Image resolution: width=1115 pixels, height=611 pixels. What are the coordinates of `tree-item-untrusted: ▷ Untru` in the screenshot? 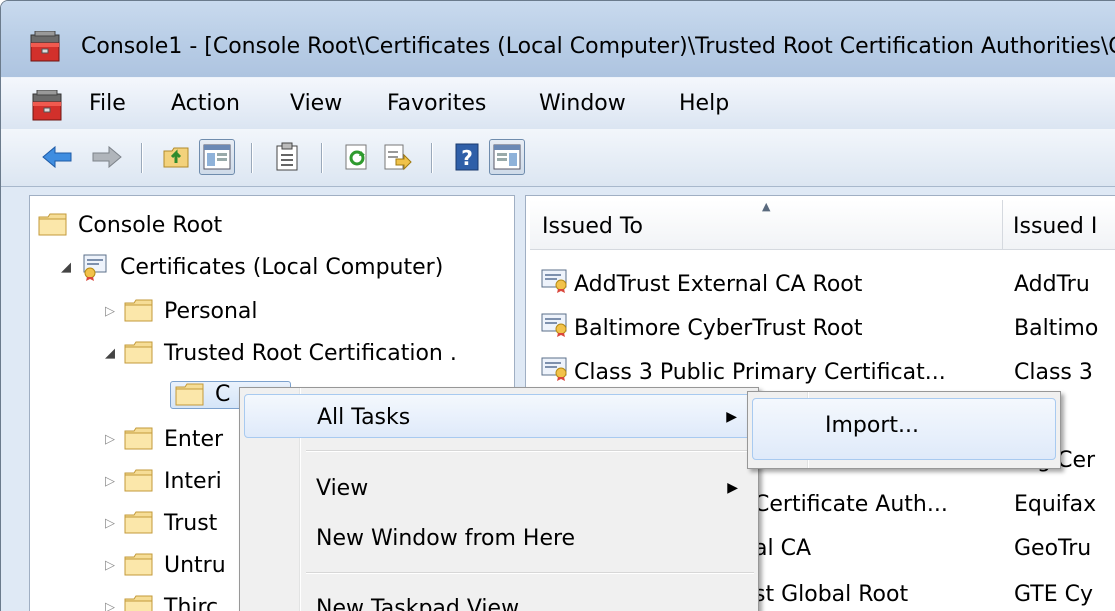 It's located at (161, 565).